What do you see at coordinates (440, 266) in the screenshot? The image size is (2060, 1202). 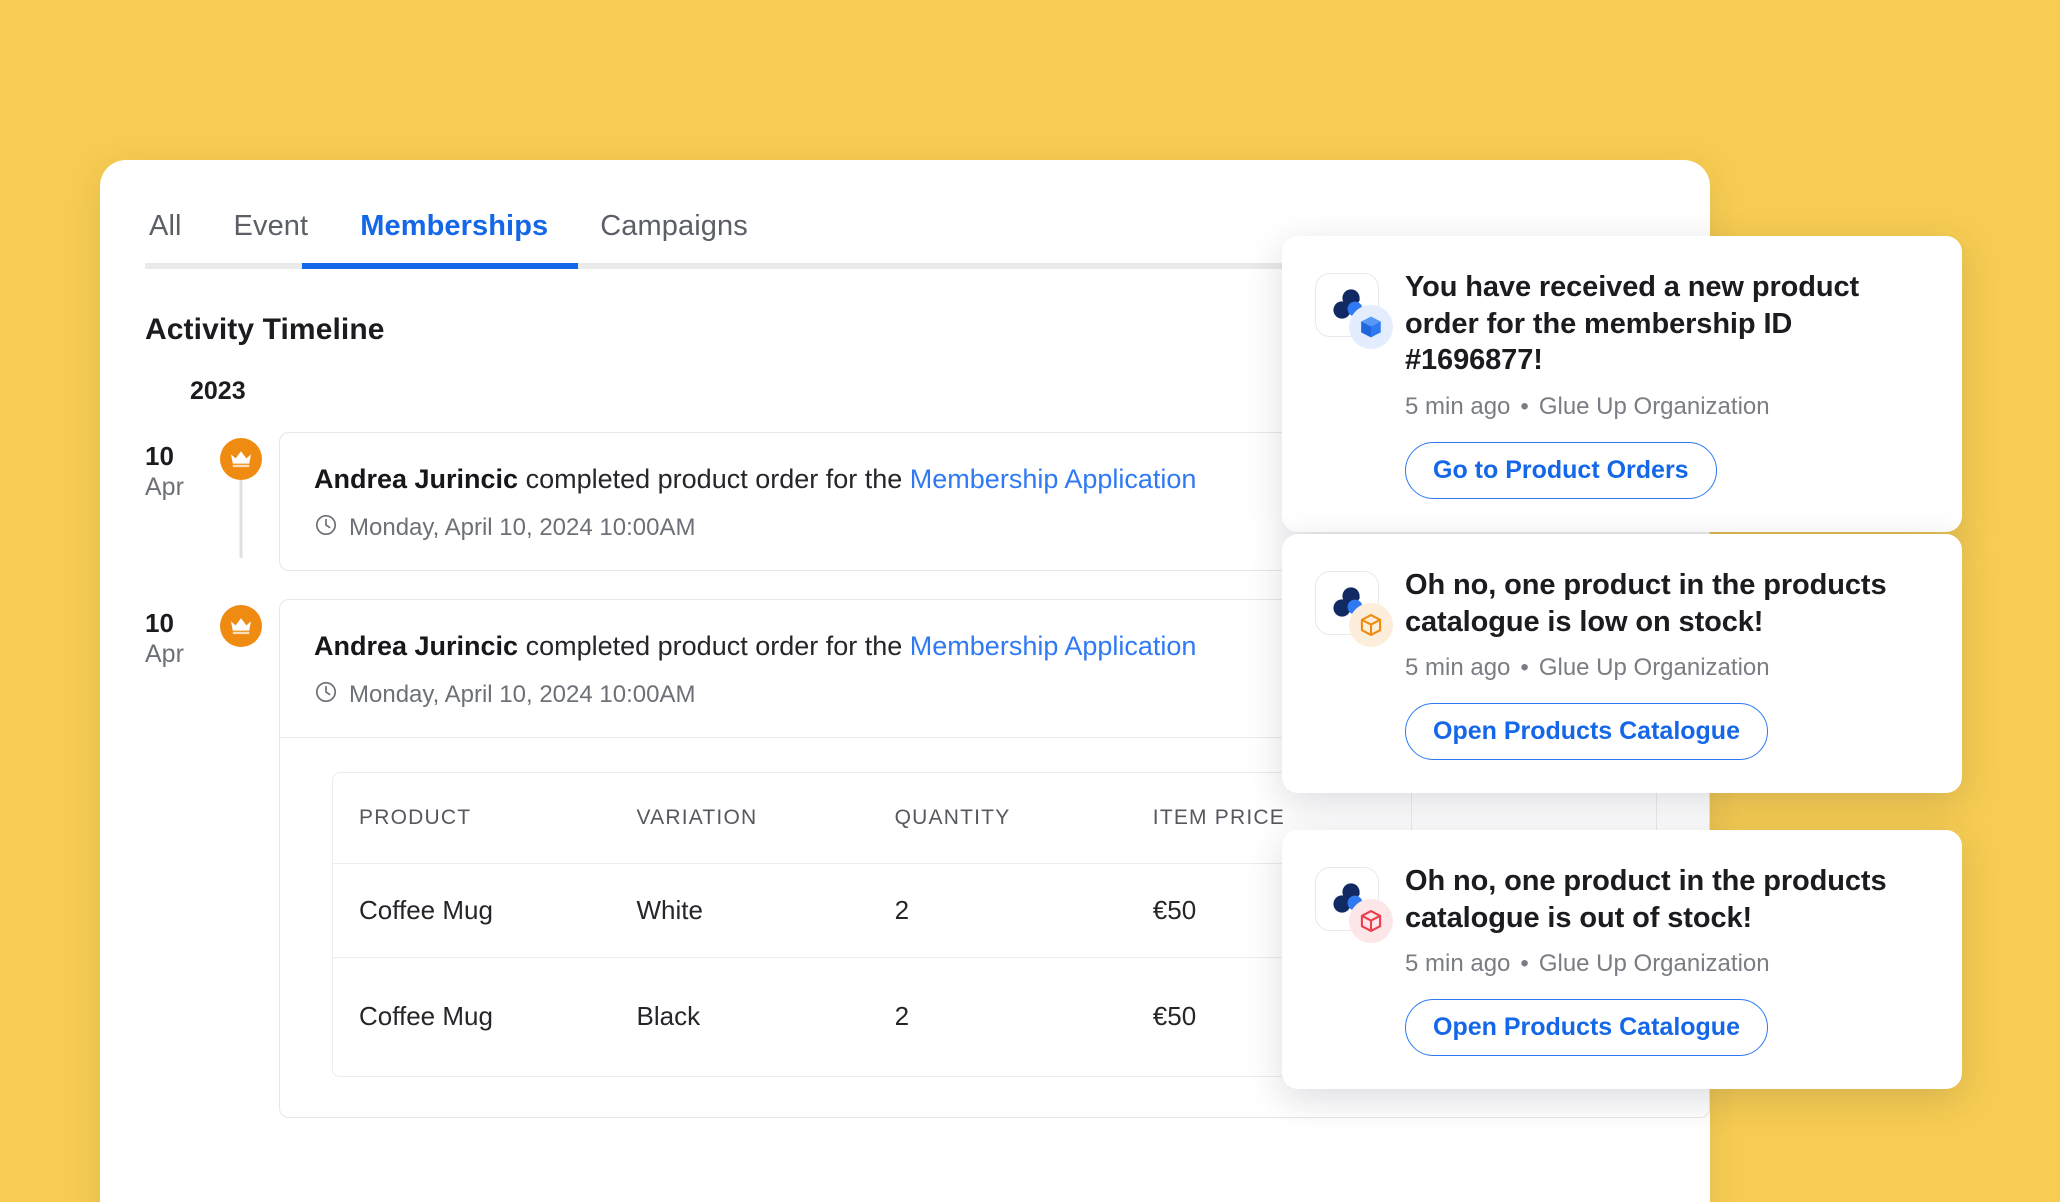 I see `tab-active-indicator` at bounding box center [440, 266].